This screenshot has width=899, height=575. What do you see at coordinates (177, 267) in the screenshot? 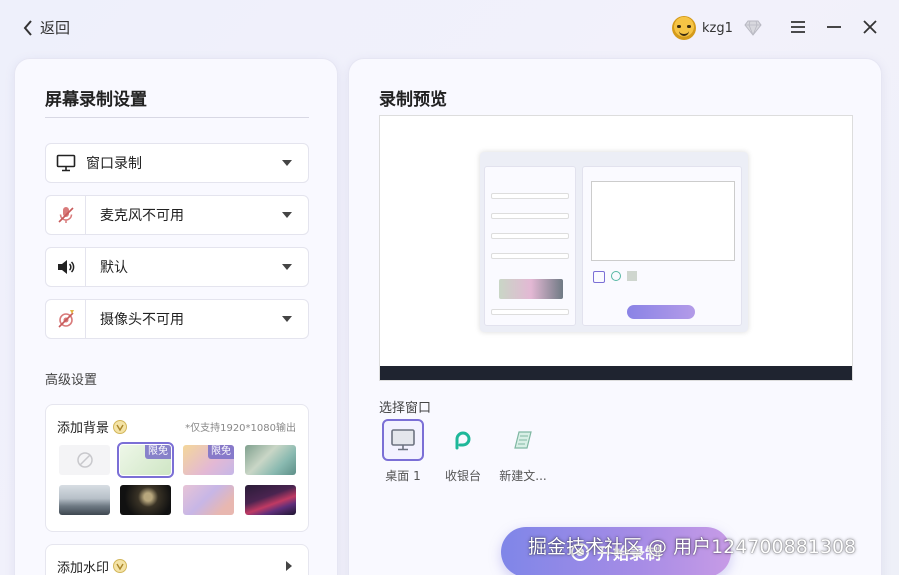
I see `speaker-select: 默认` at bounding box center [177, 267].